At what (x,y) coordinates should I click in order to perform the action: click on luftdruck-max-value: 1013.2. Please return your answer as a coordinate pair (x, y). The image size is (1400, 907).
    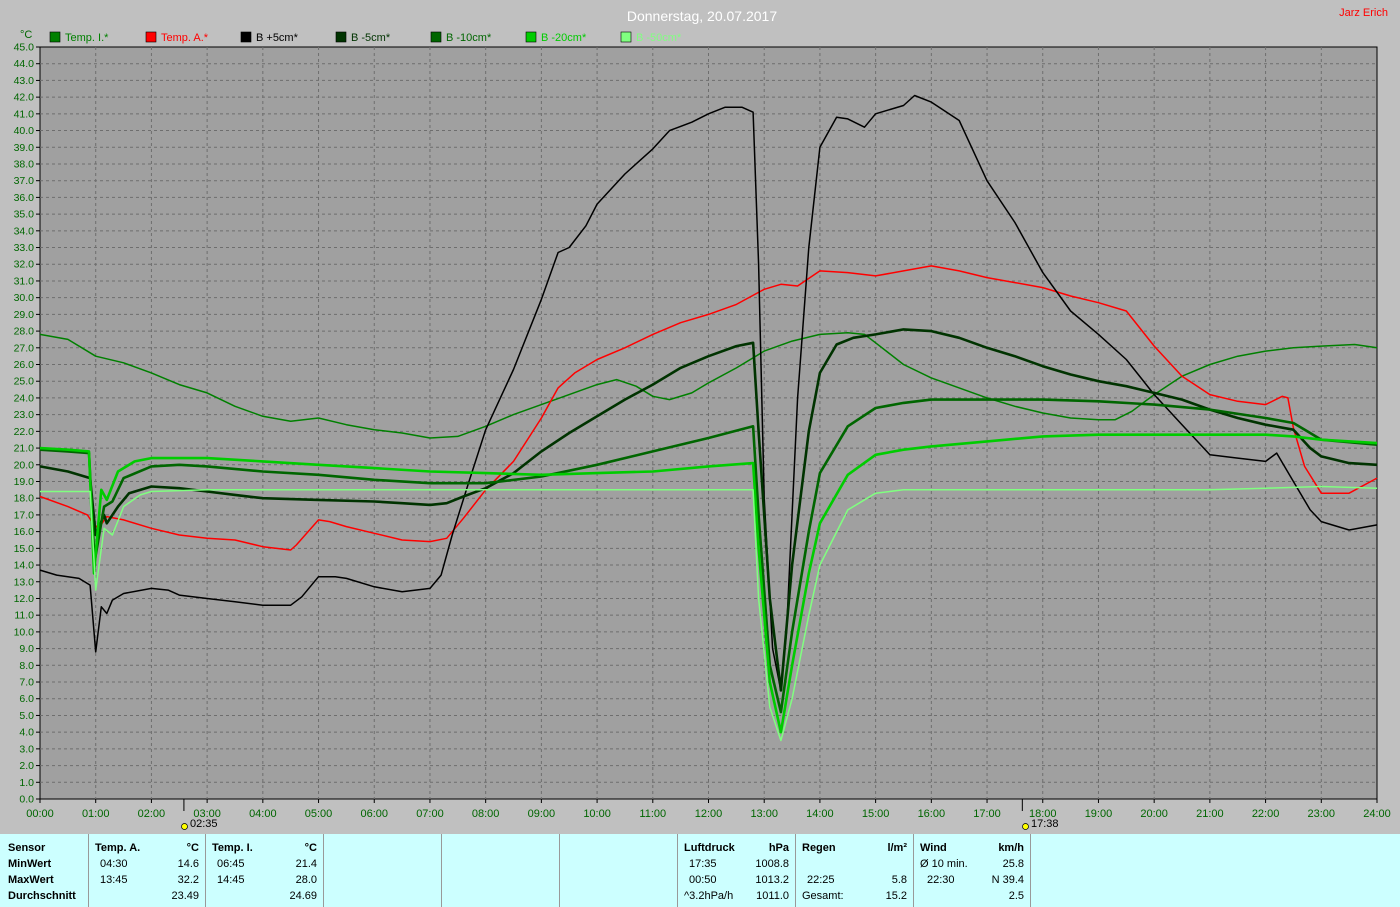
    Looking at the image, I should click on (772, 880).